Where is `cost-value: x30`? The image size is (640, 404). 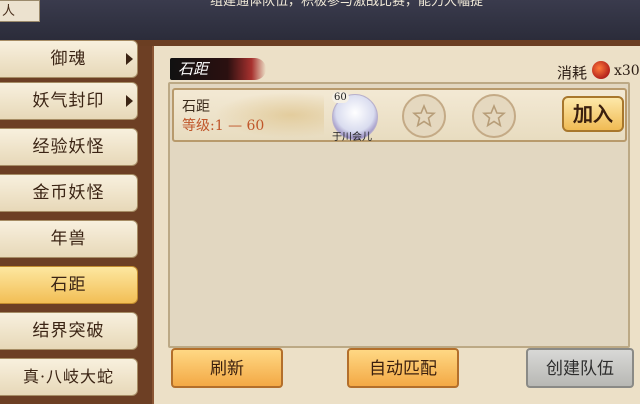 cost-value: x30 is located at coordinates (627, 71).